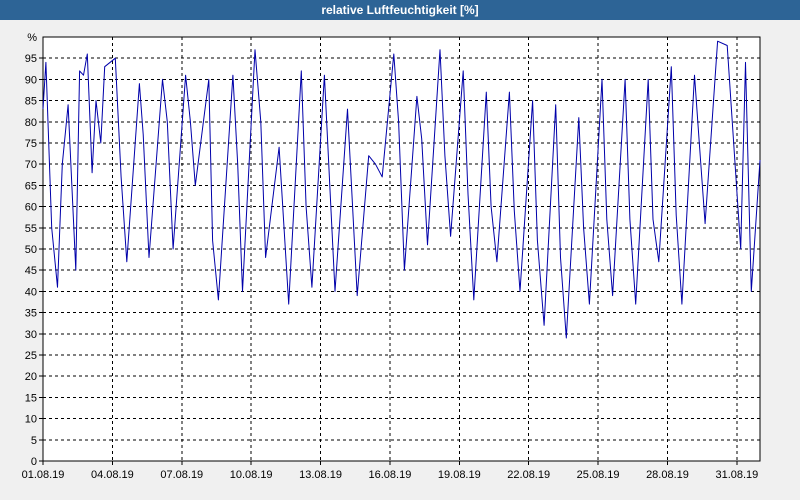 This screenshot has height=500, width=800. What do you see at coordinates (31, 186) in the screenshot?
I see `y-tick-label: 65` at bounding box center [31, 186].